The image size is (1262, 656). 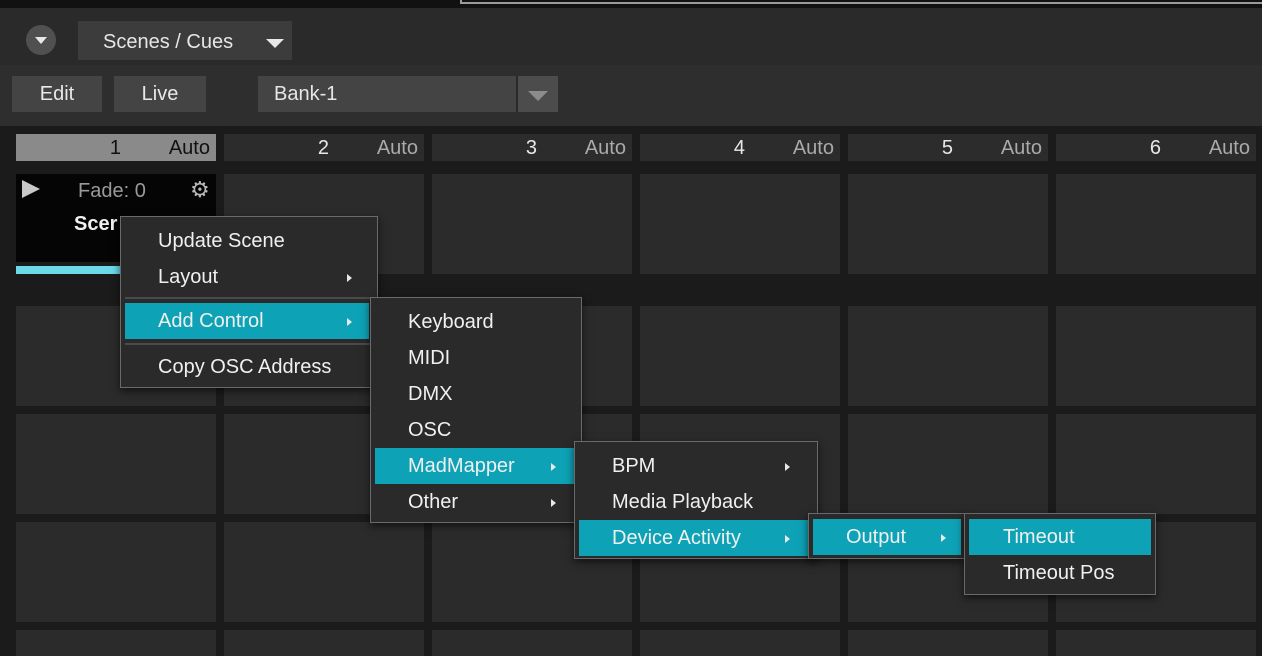 I want to click on timeline-track, so click(x=861, y=2).